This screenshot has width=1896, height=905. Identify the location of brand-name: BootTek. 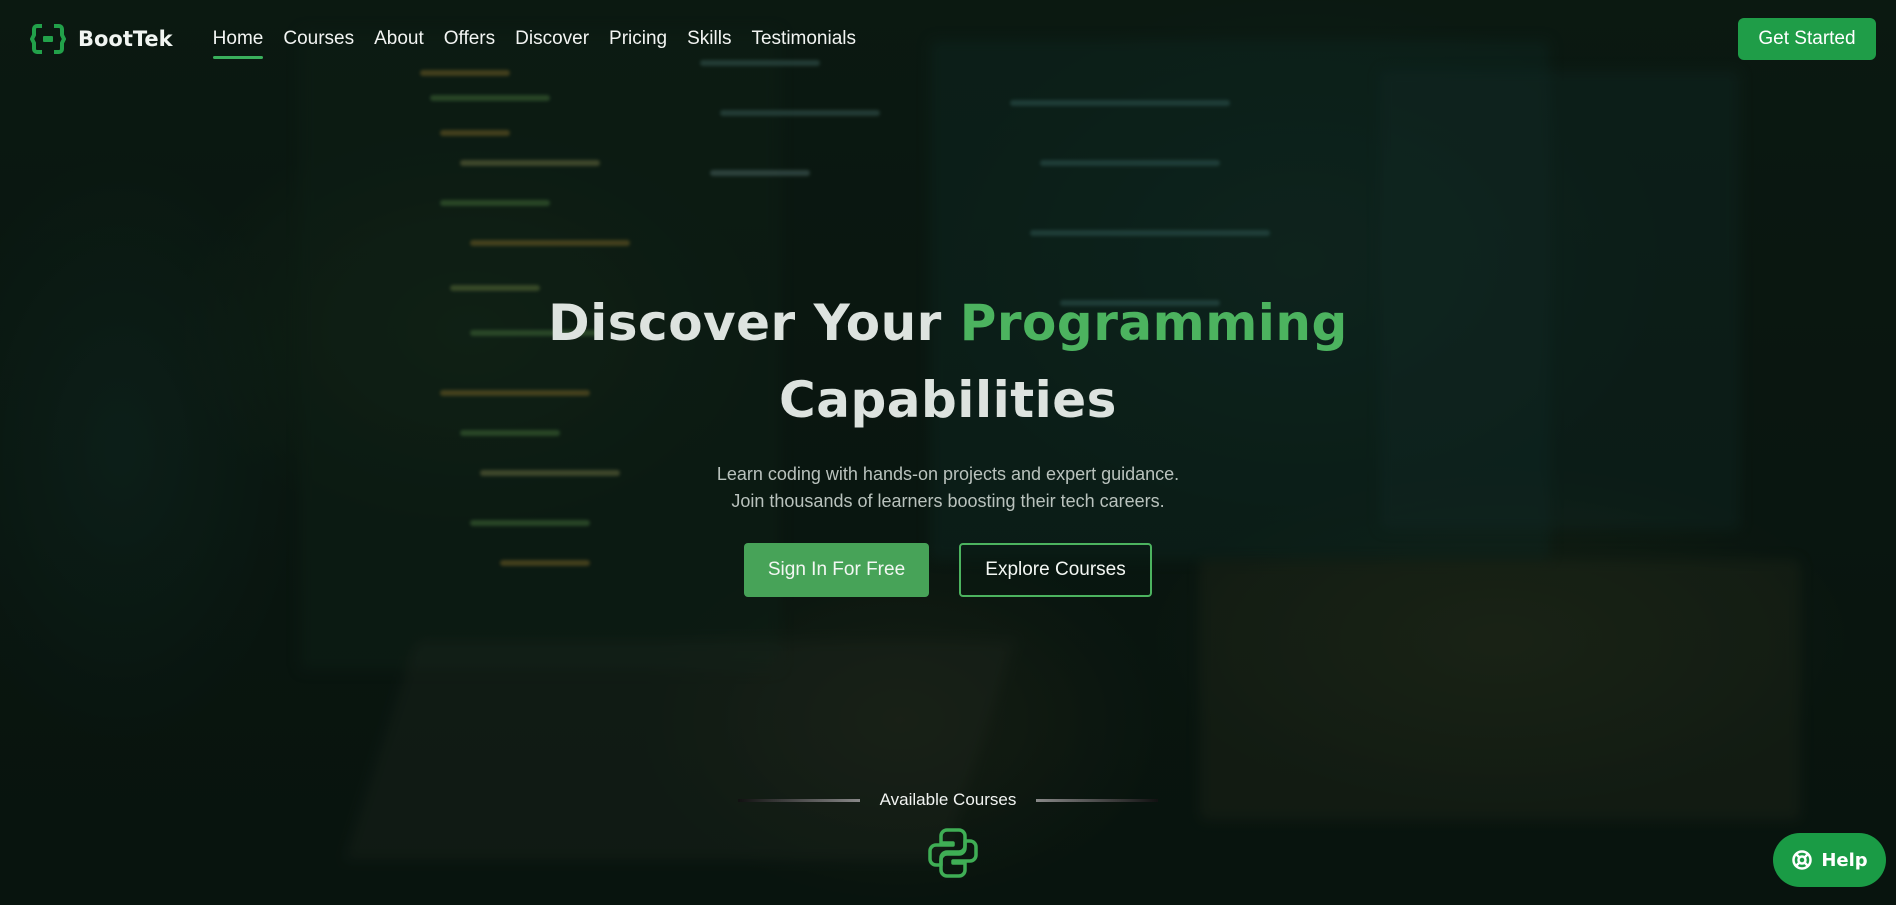
(125, 39).